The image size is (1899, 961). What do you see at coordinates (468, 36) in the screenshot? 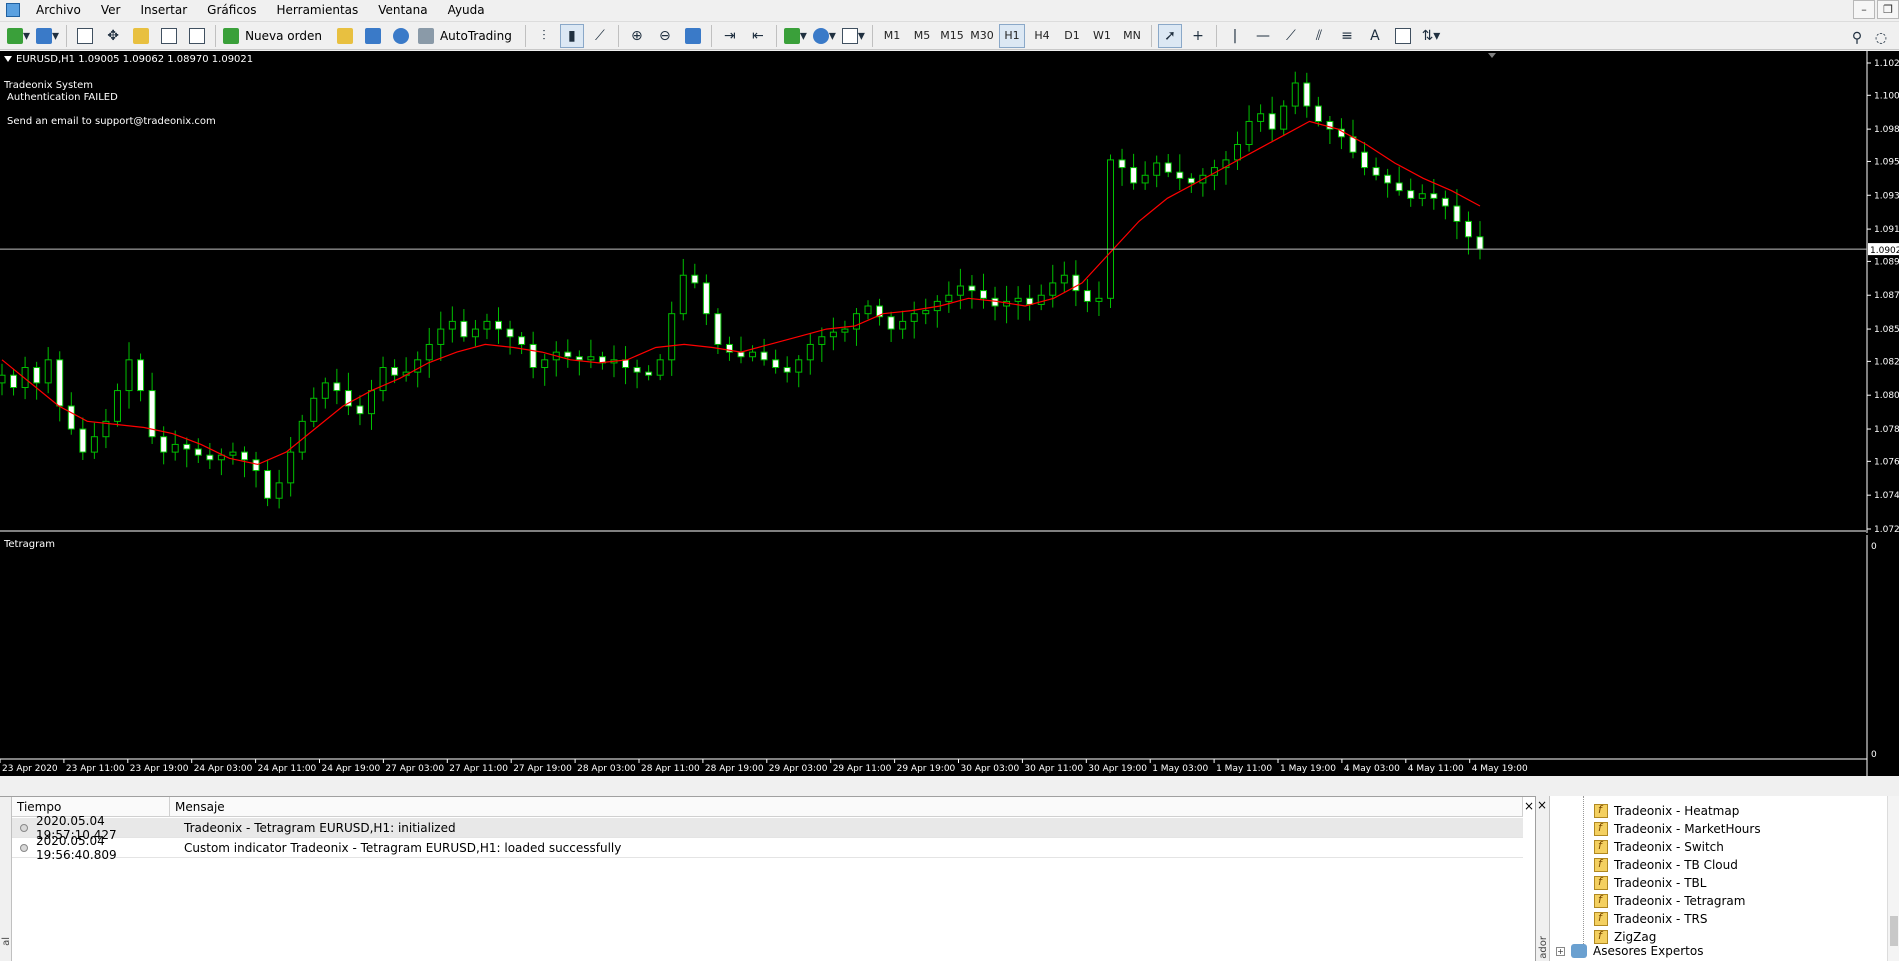
I see `autotrading-button: AutoTrading` at bounding box center [468, 36].